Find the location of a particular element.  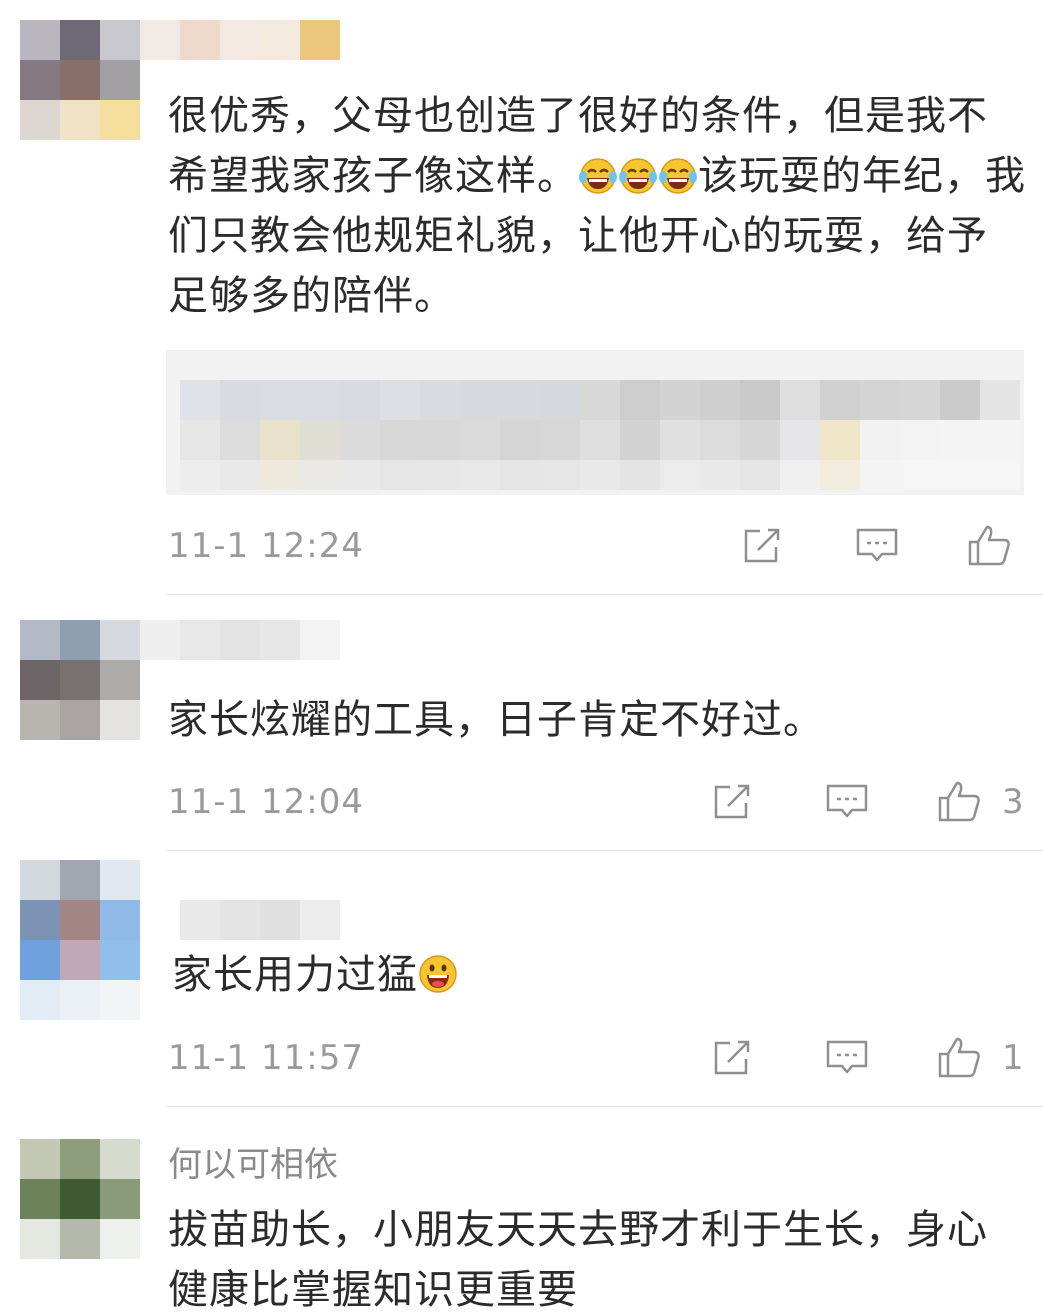

like-count: 1 is located at coordinates (1013, 1058).